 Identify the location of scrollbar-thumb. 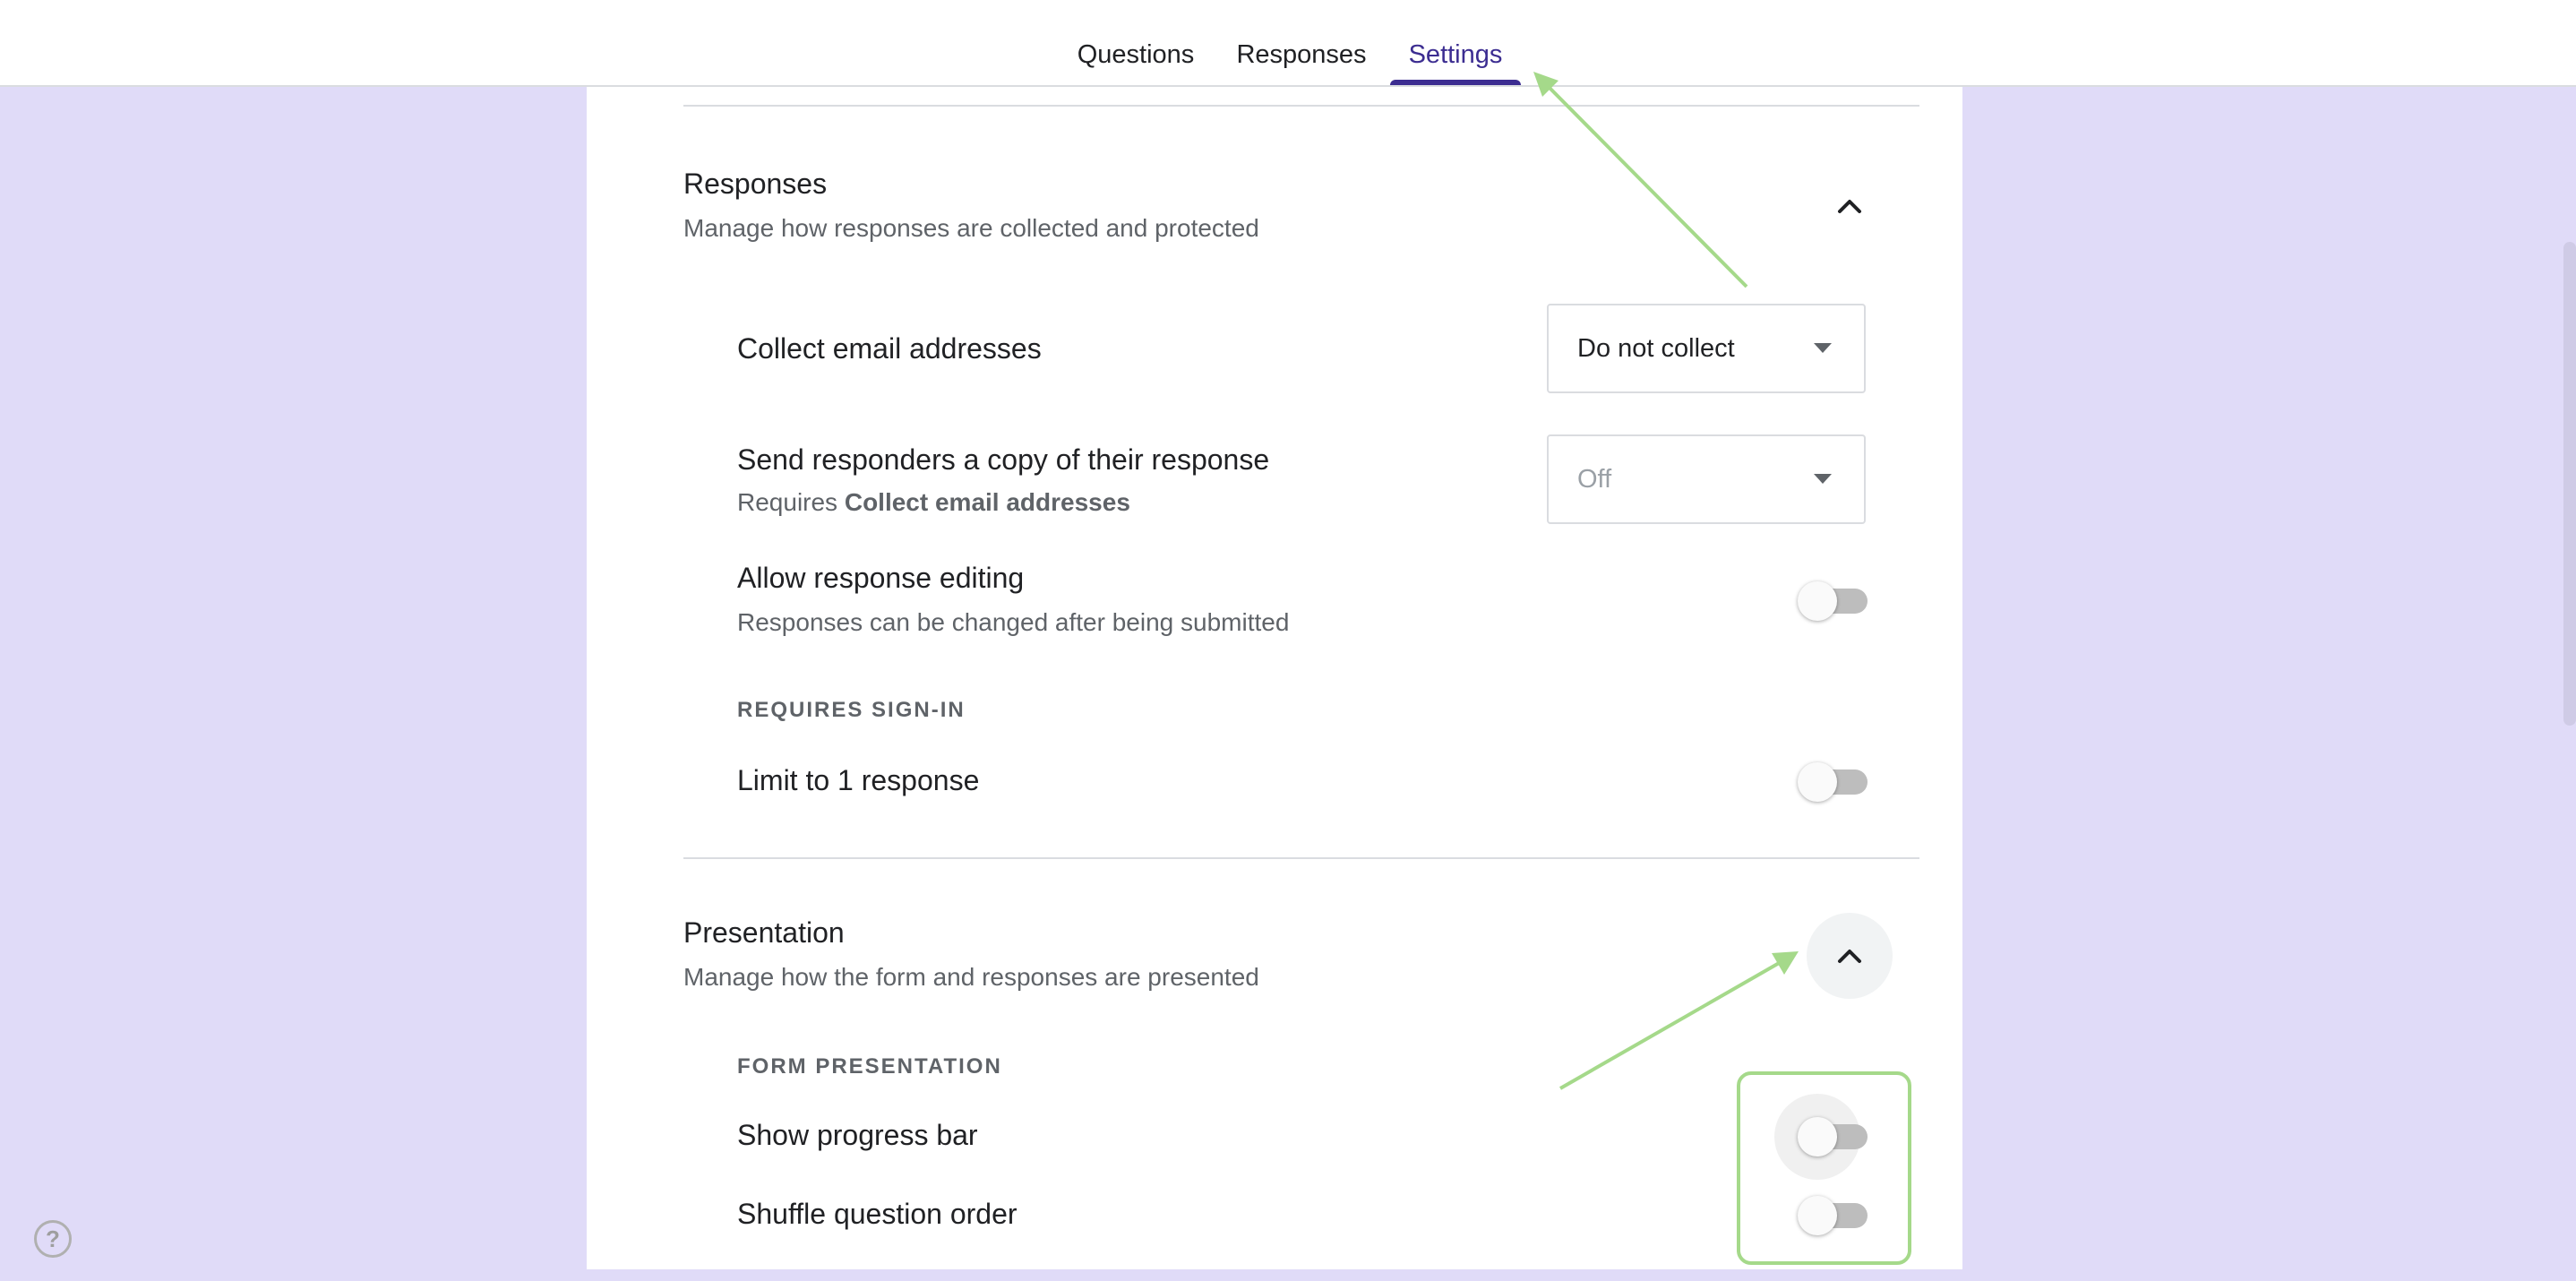
(2569, 484).